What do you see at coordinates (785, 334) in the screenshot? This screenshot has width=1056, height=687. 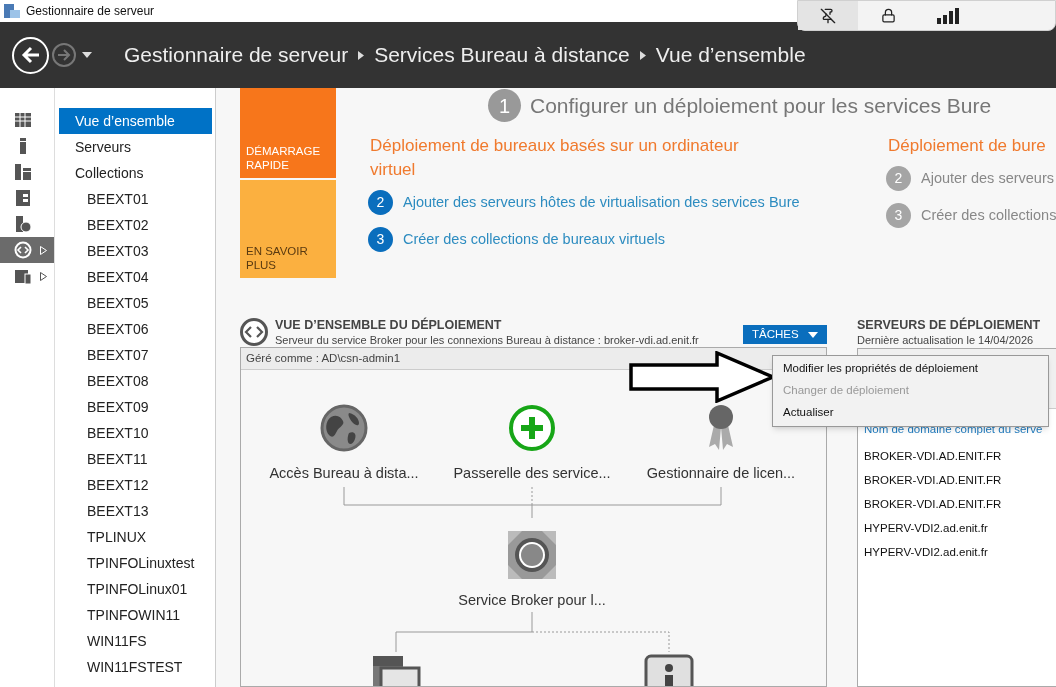 I see `tasks-button: TÂCHES` at bounding box center [785, 334].